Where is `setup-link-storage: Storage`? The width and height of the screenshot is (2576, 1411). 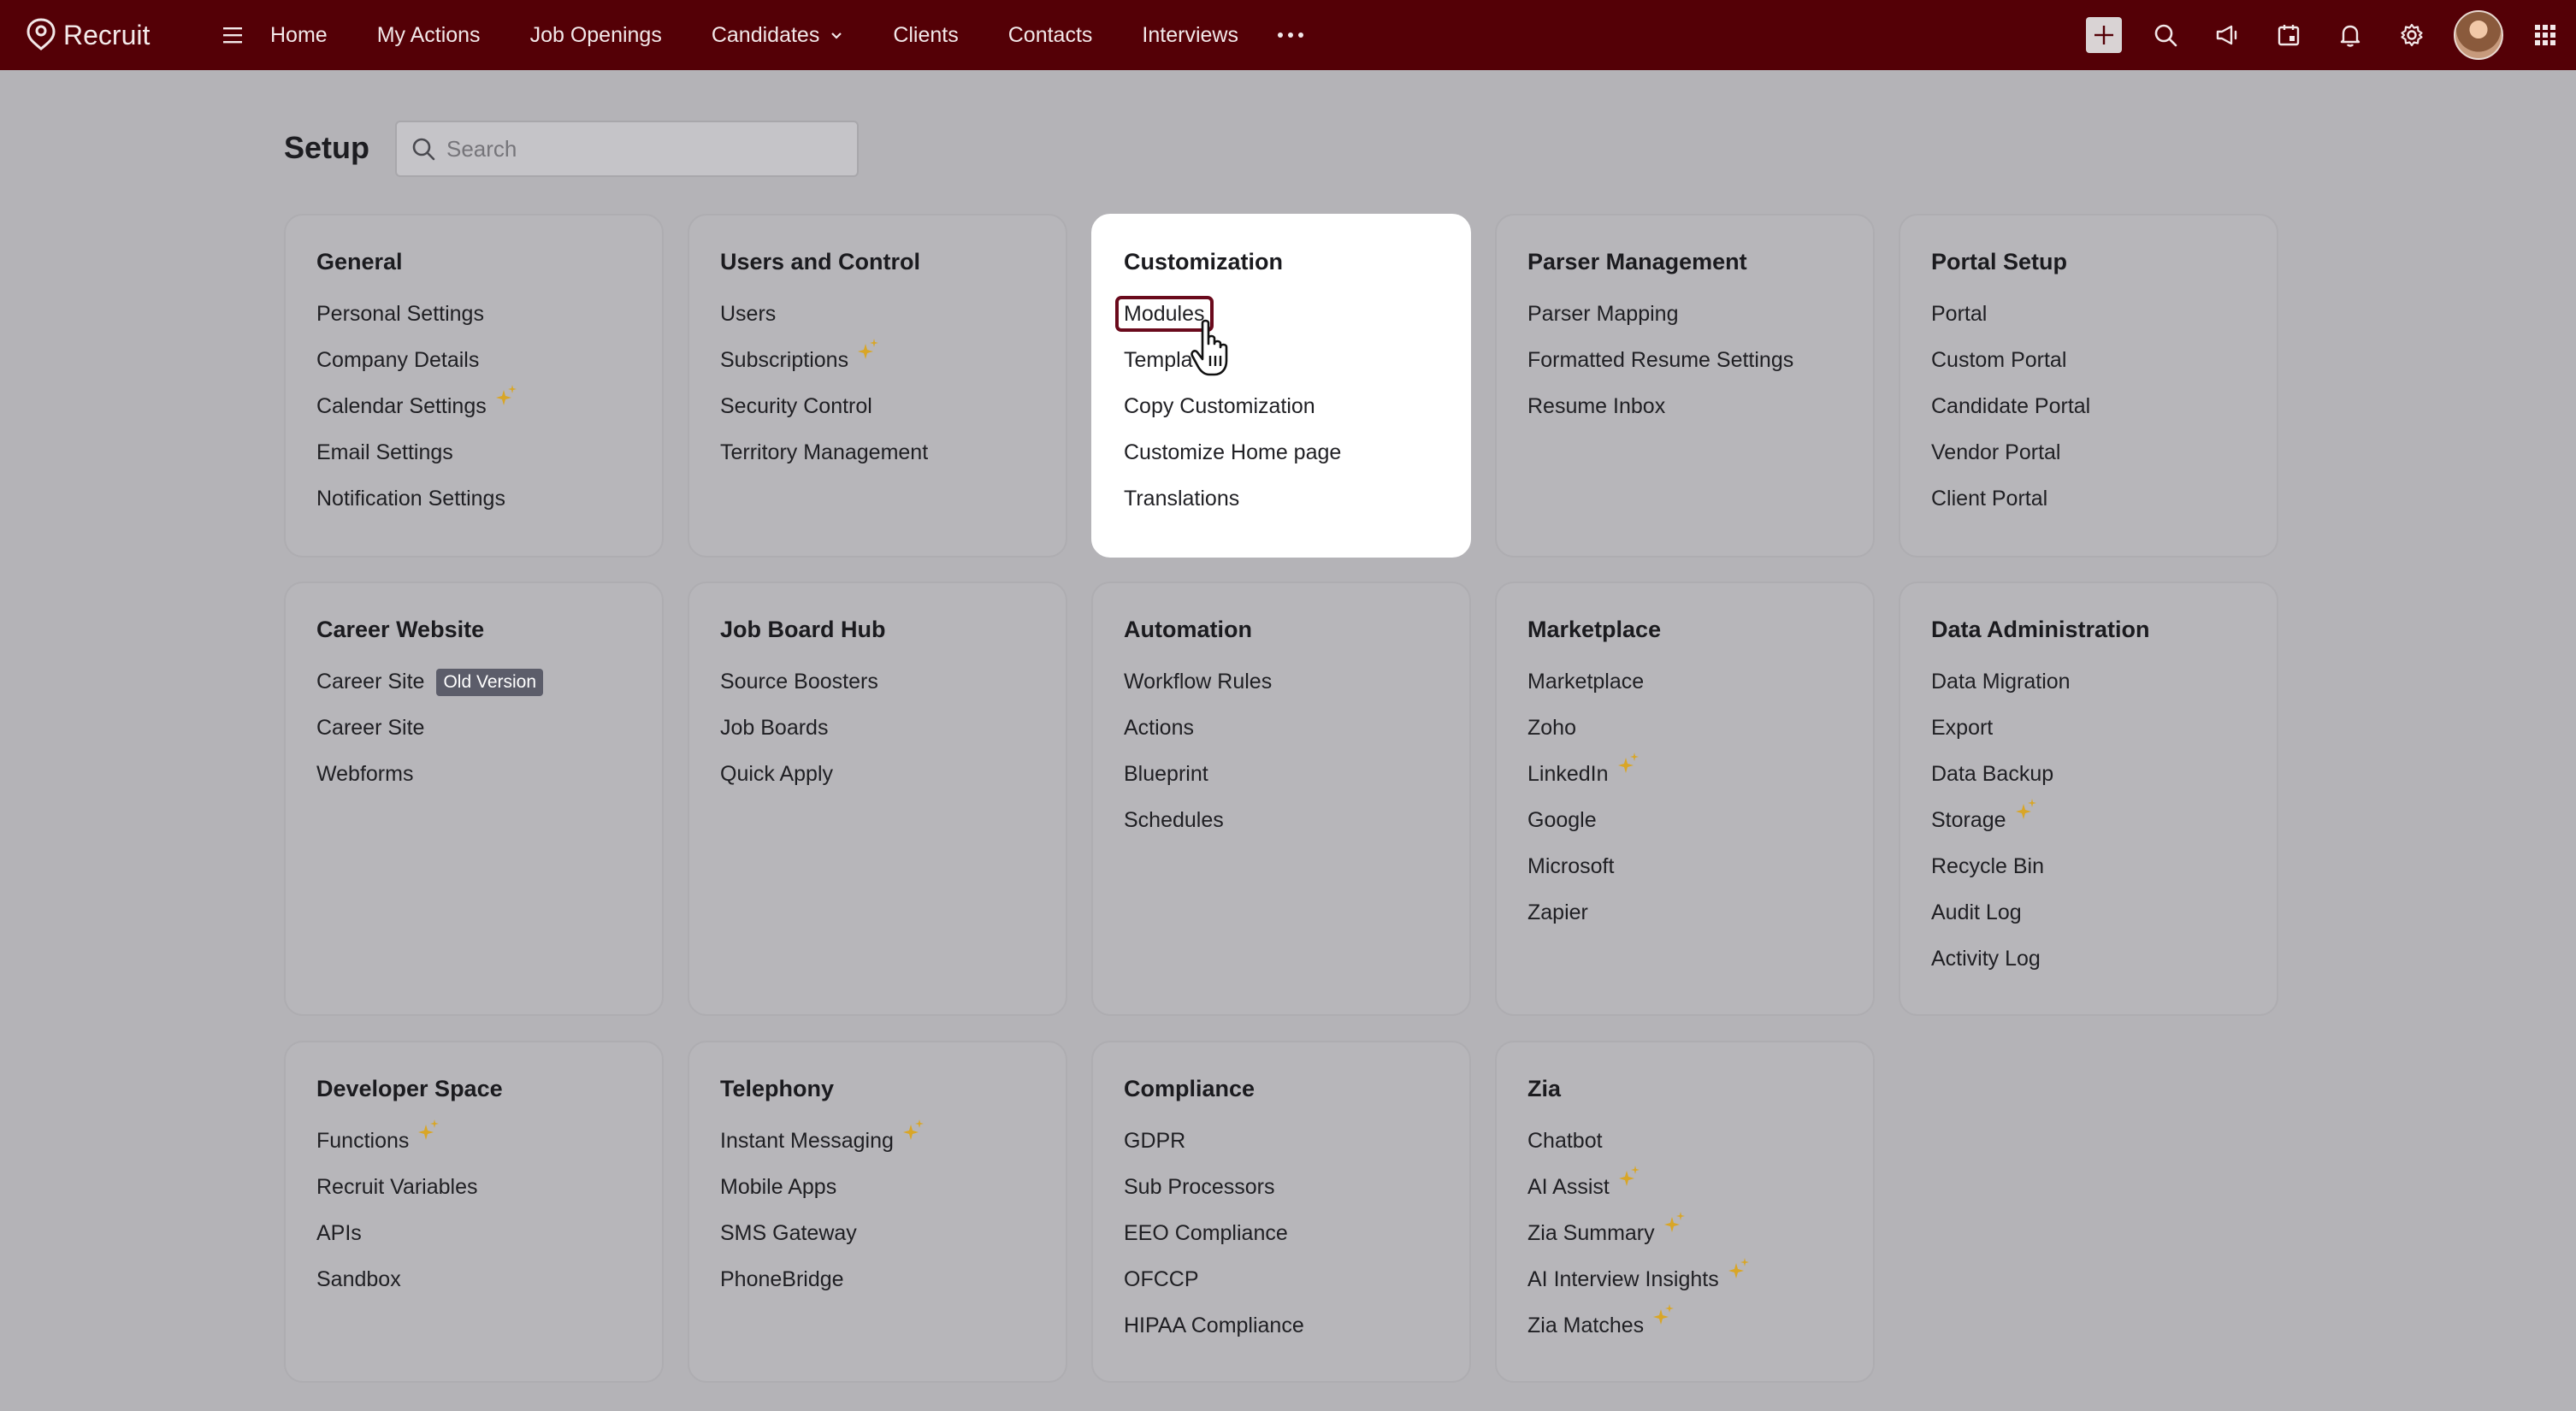
setup-link-storage: Storage is located at coordinates (2104, 826).